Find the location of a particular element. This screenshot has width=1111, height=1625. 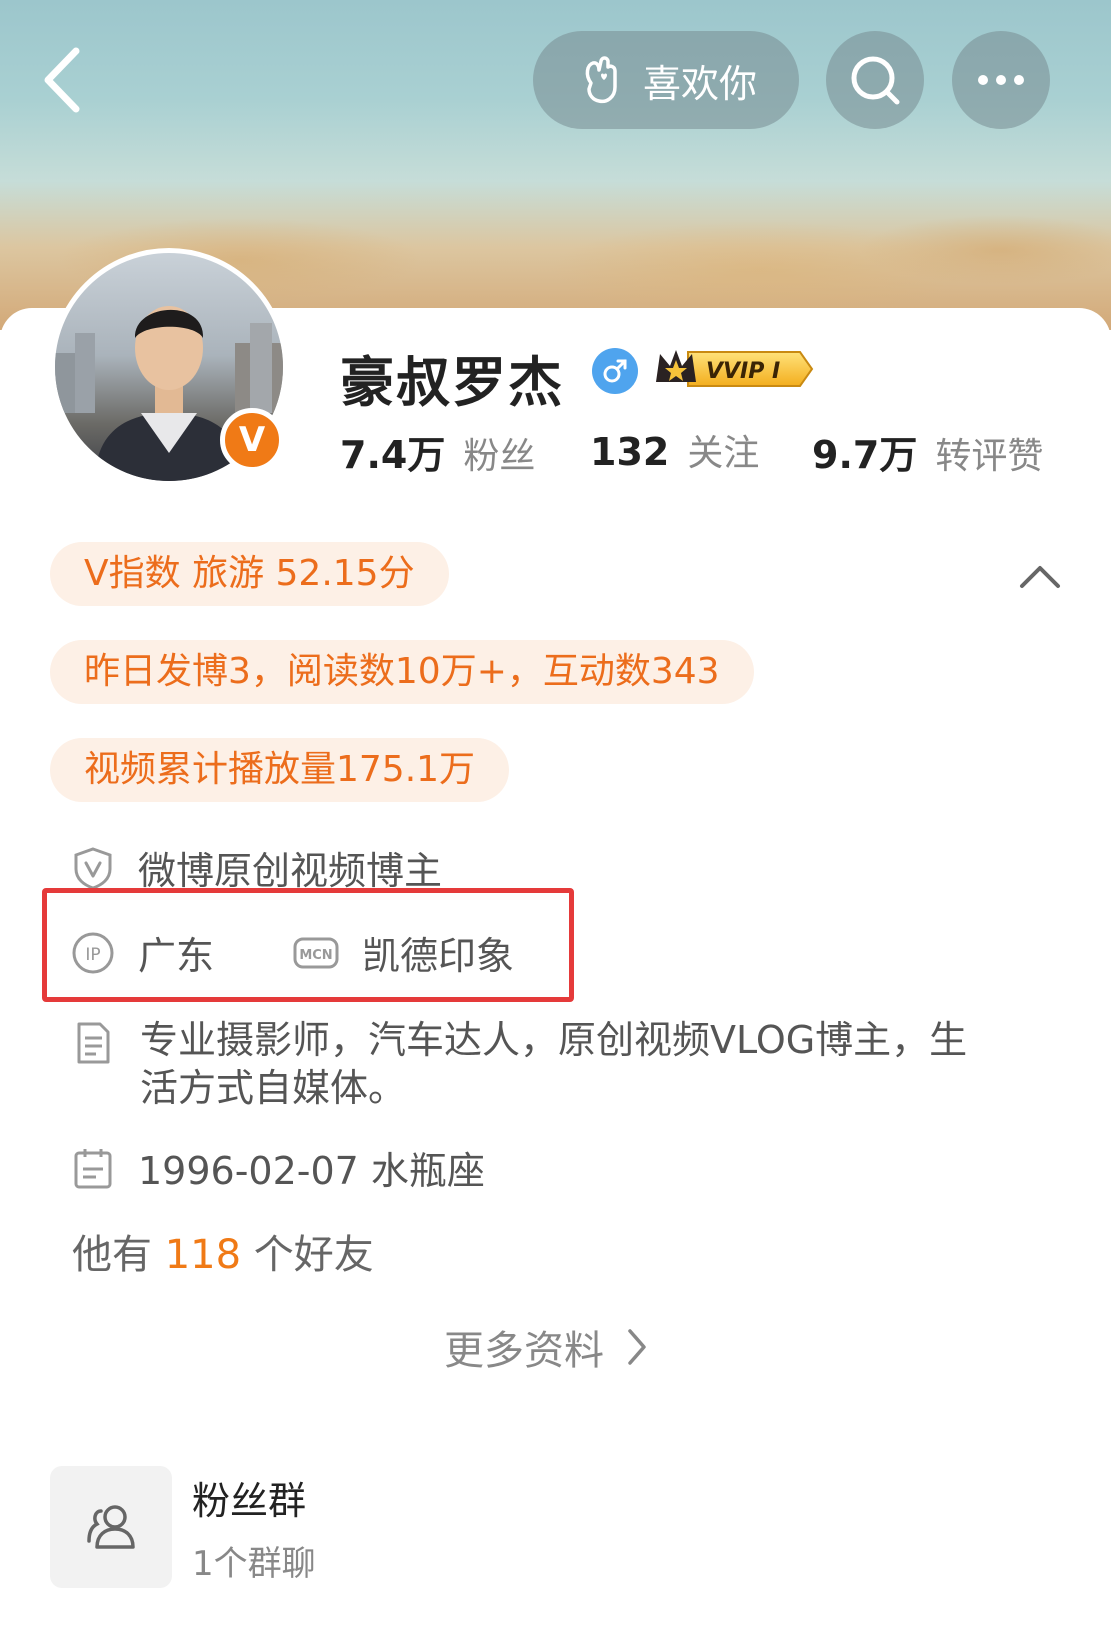

stat-engagement: 9.7万 转评赞 is located at coordinates (927, 451).